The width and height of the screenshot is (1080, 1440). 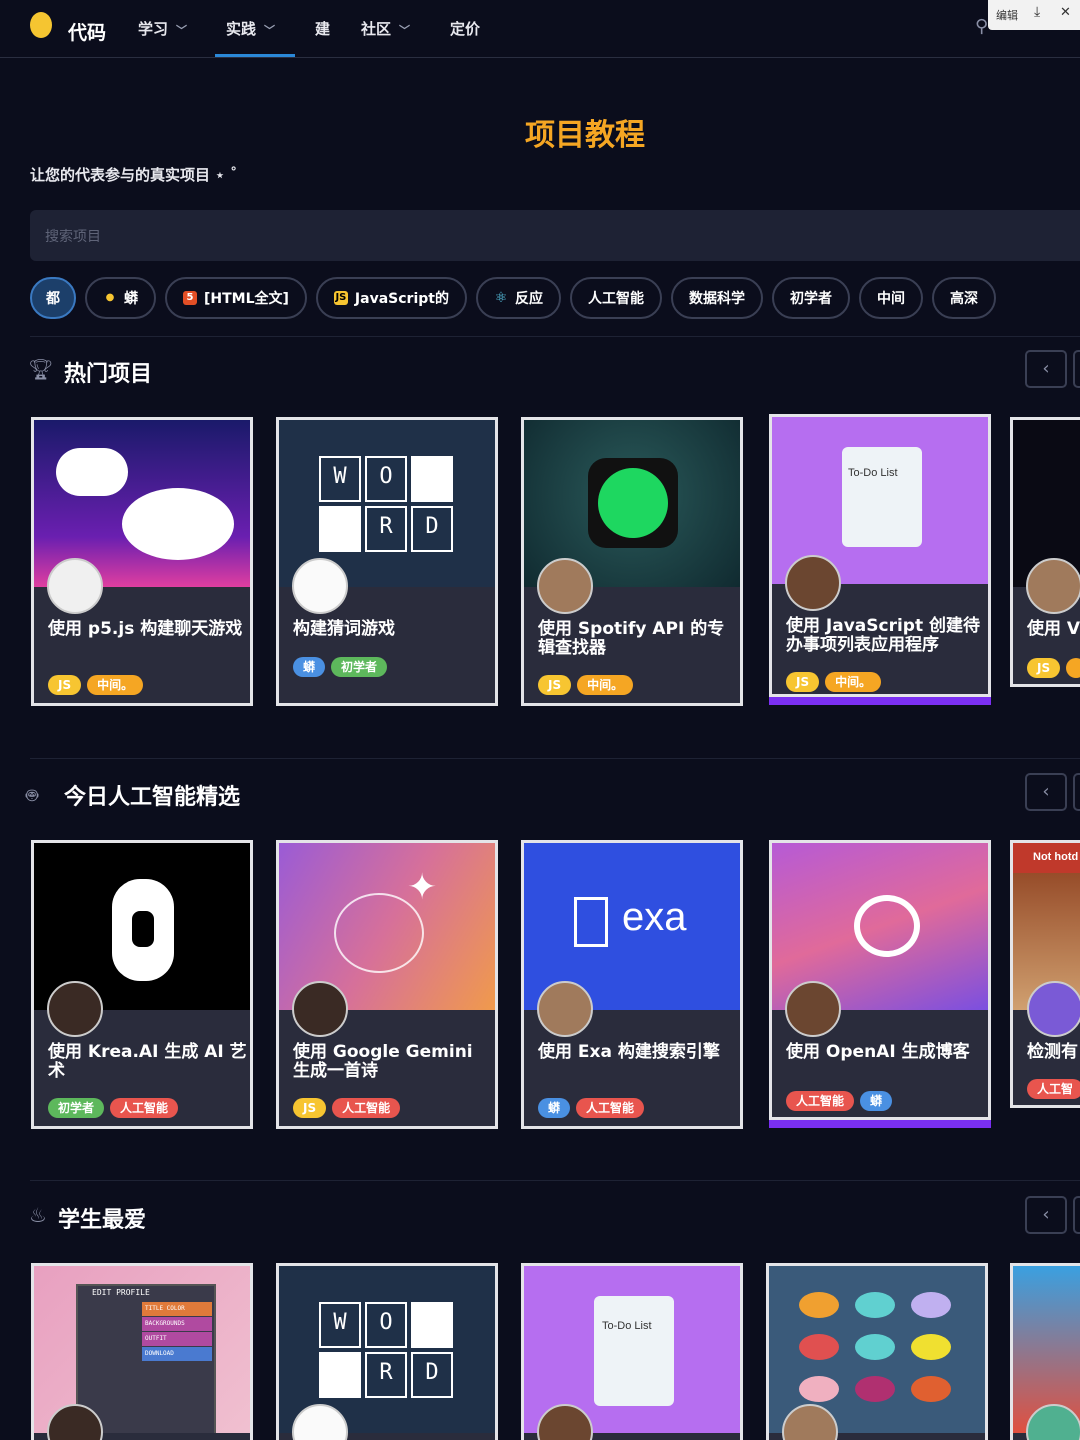 What do you see at coordinates (1053, 629) in the screenshot?
I see `card-title: 使用 V` at bounding box center [1053, 629].